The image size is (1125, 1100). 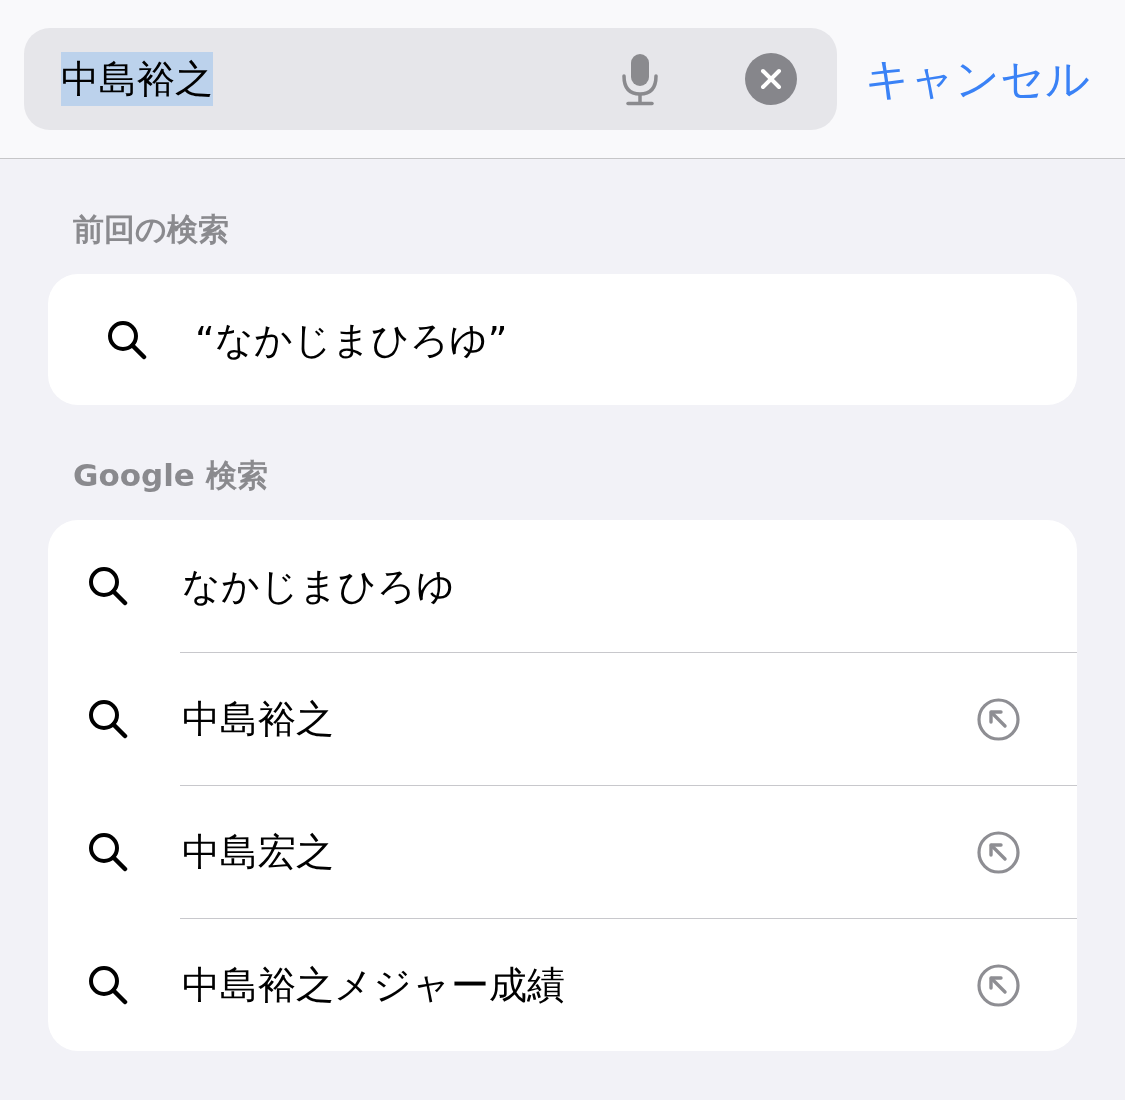 What do you see at coordinates (562, 339) in the screenshot?
I see `search-suggestion-row: “なかじまひろゆ”` at bounding box center [562, 339].